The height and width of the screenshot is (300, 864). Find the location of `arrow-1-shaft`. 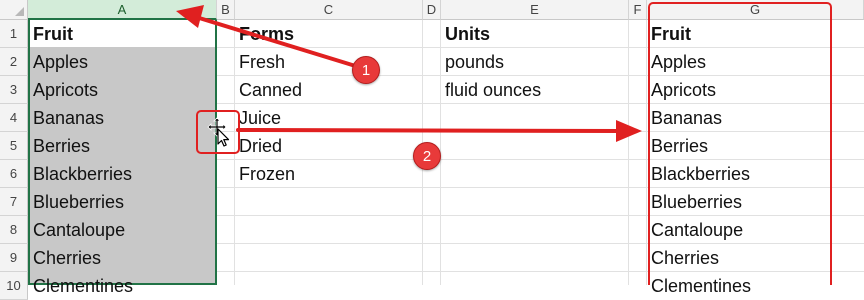

arrow-1-shaft is located at coordinates (279, 42).